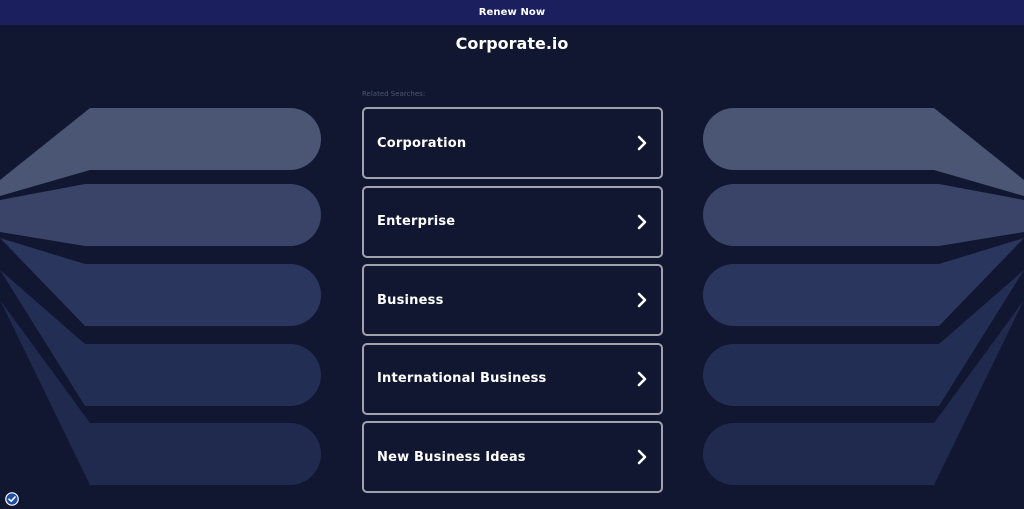 This screenshot has width=1024, height=509. Describe the element at coordinates (512, 143) in the screenshot. I see `search-link-corporation: Corporation` at that location.